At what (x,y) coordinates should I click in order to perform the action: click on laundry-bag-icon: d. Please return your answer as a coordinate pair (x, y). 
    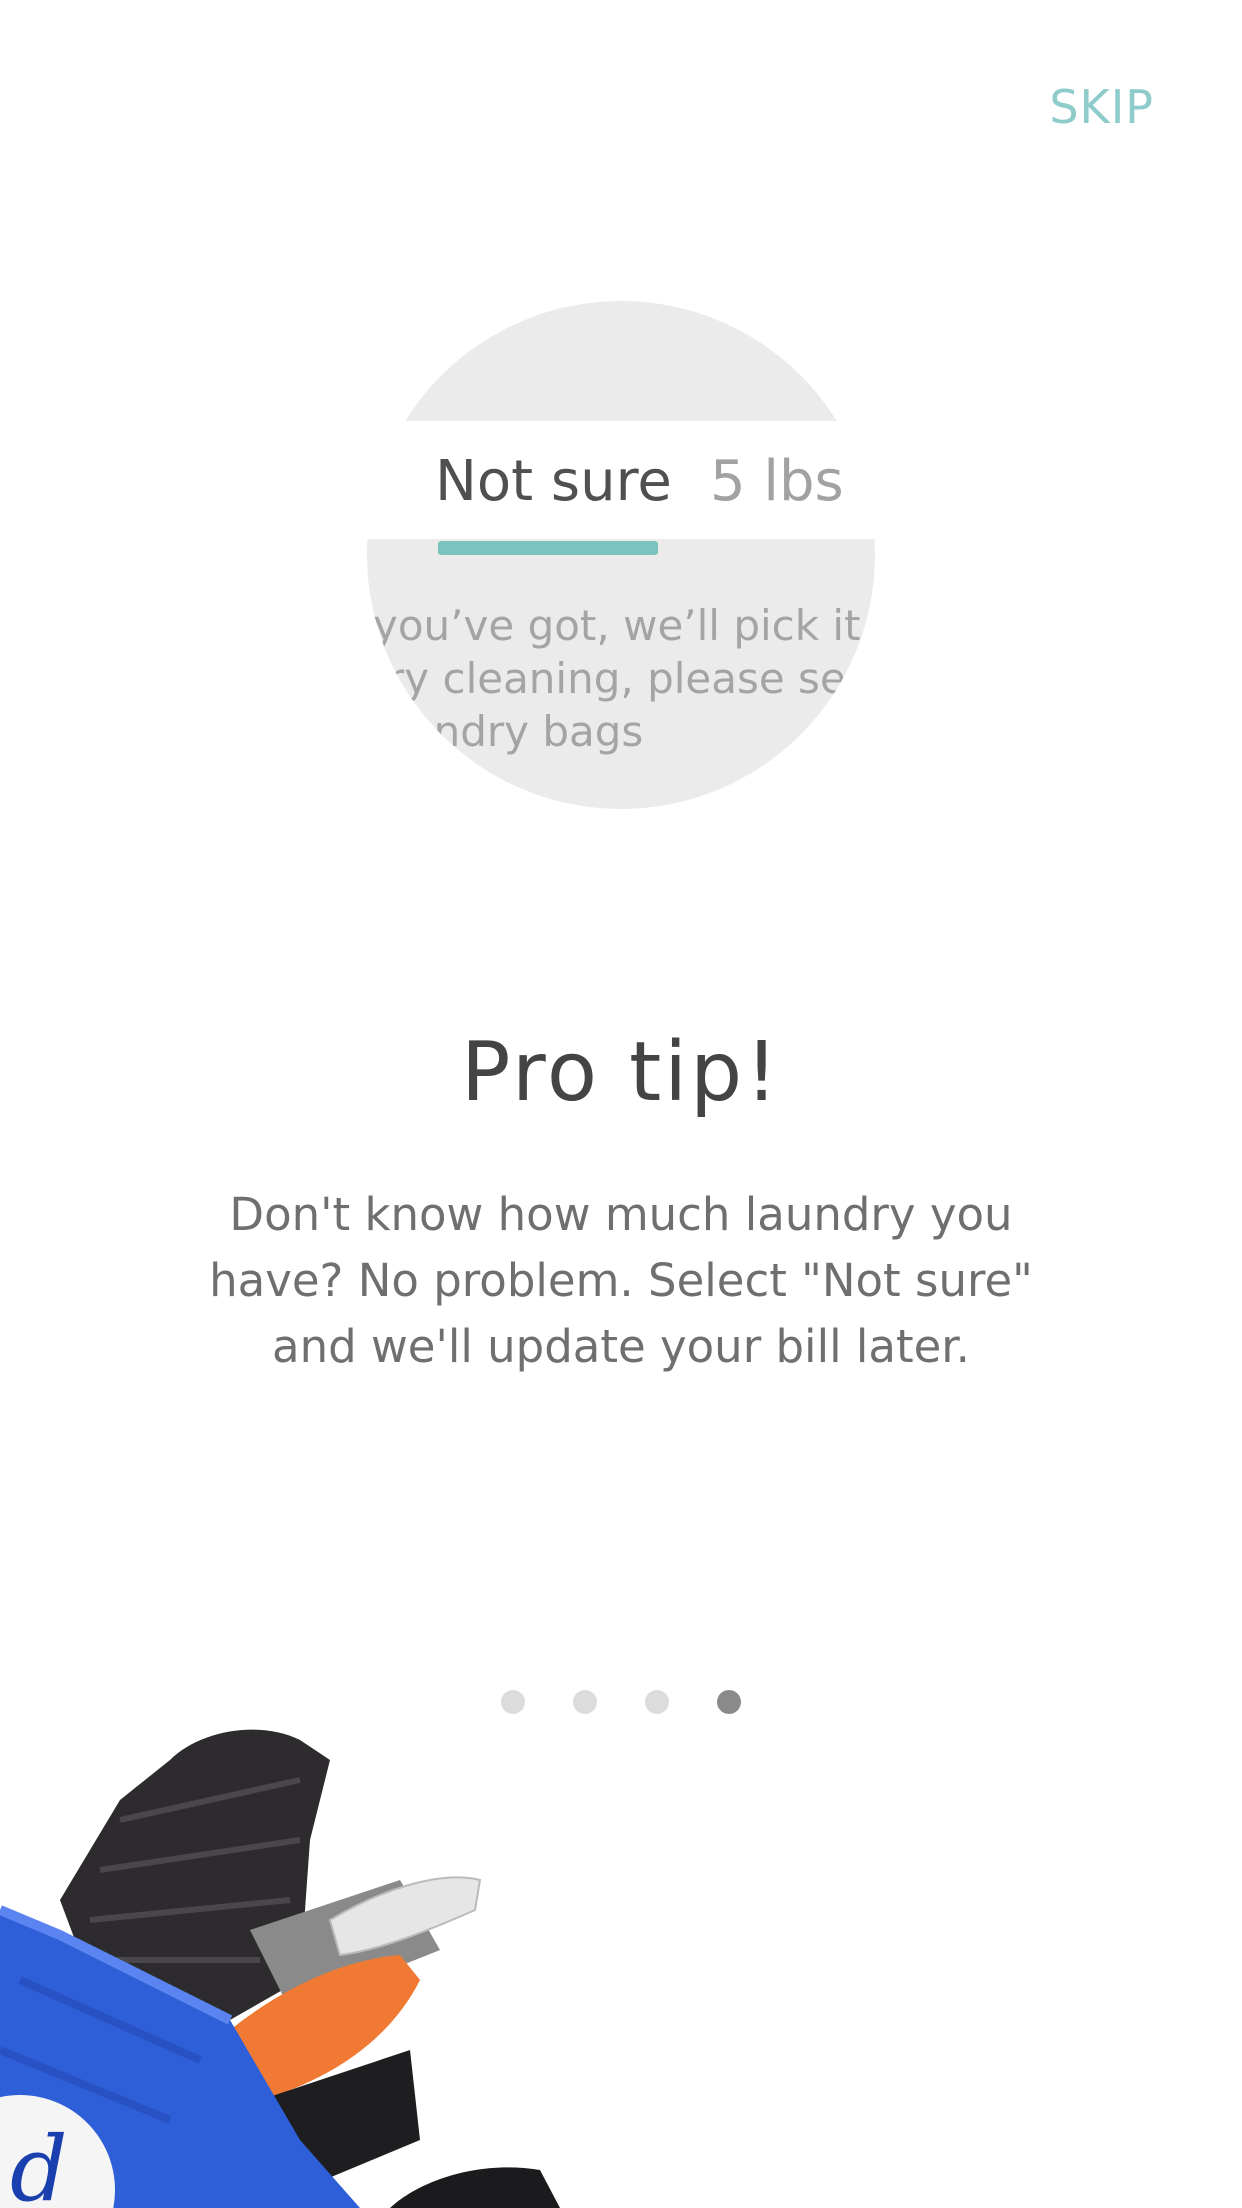
    Looking at the image, I should click on (280, 1968).